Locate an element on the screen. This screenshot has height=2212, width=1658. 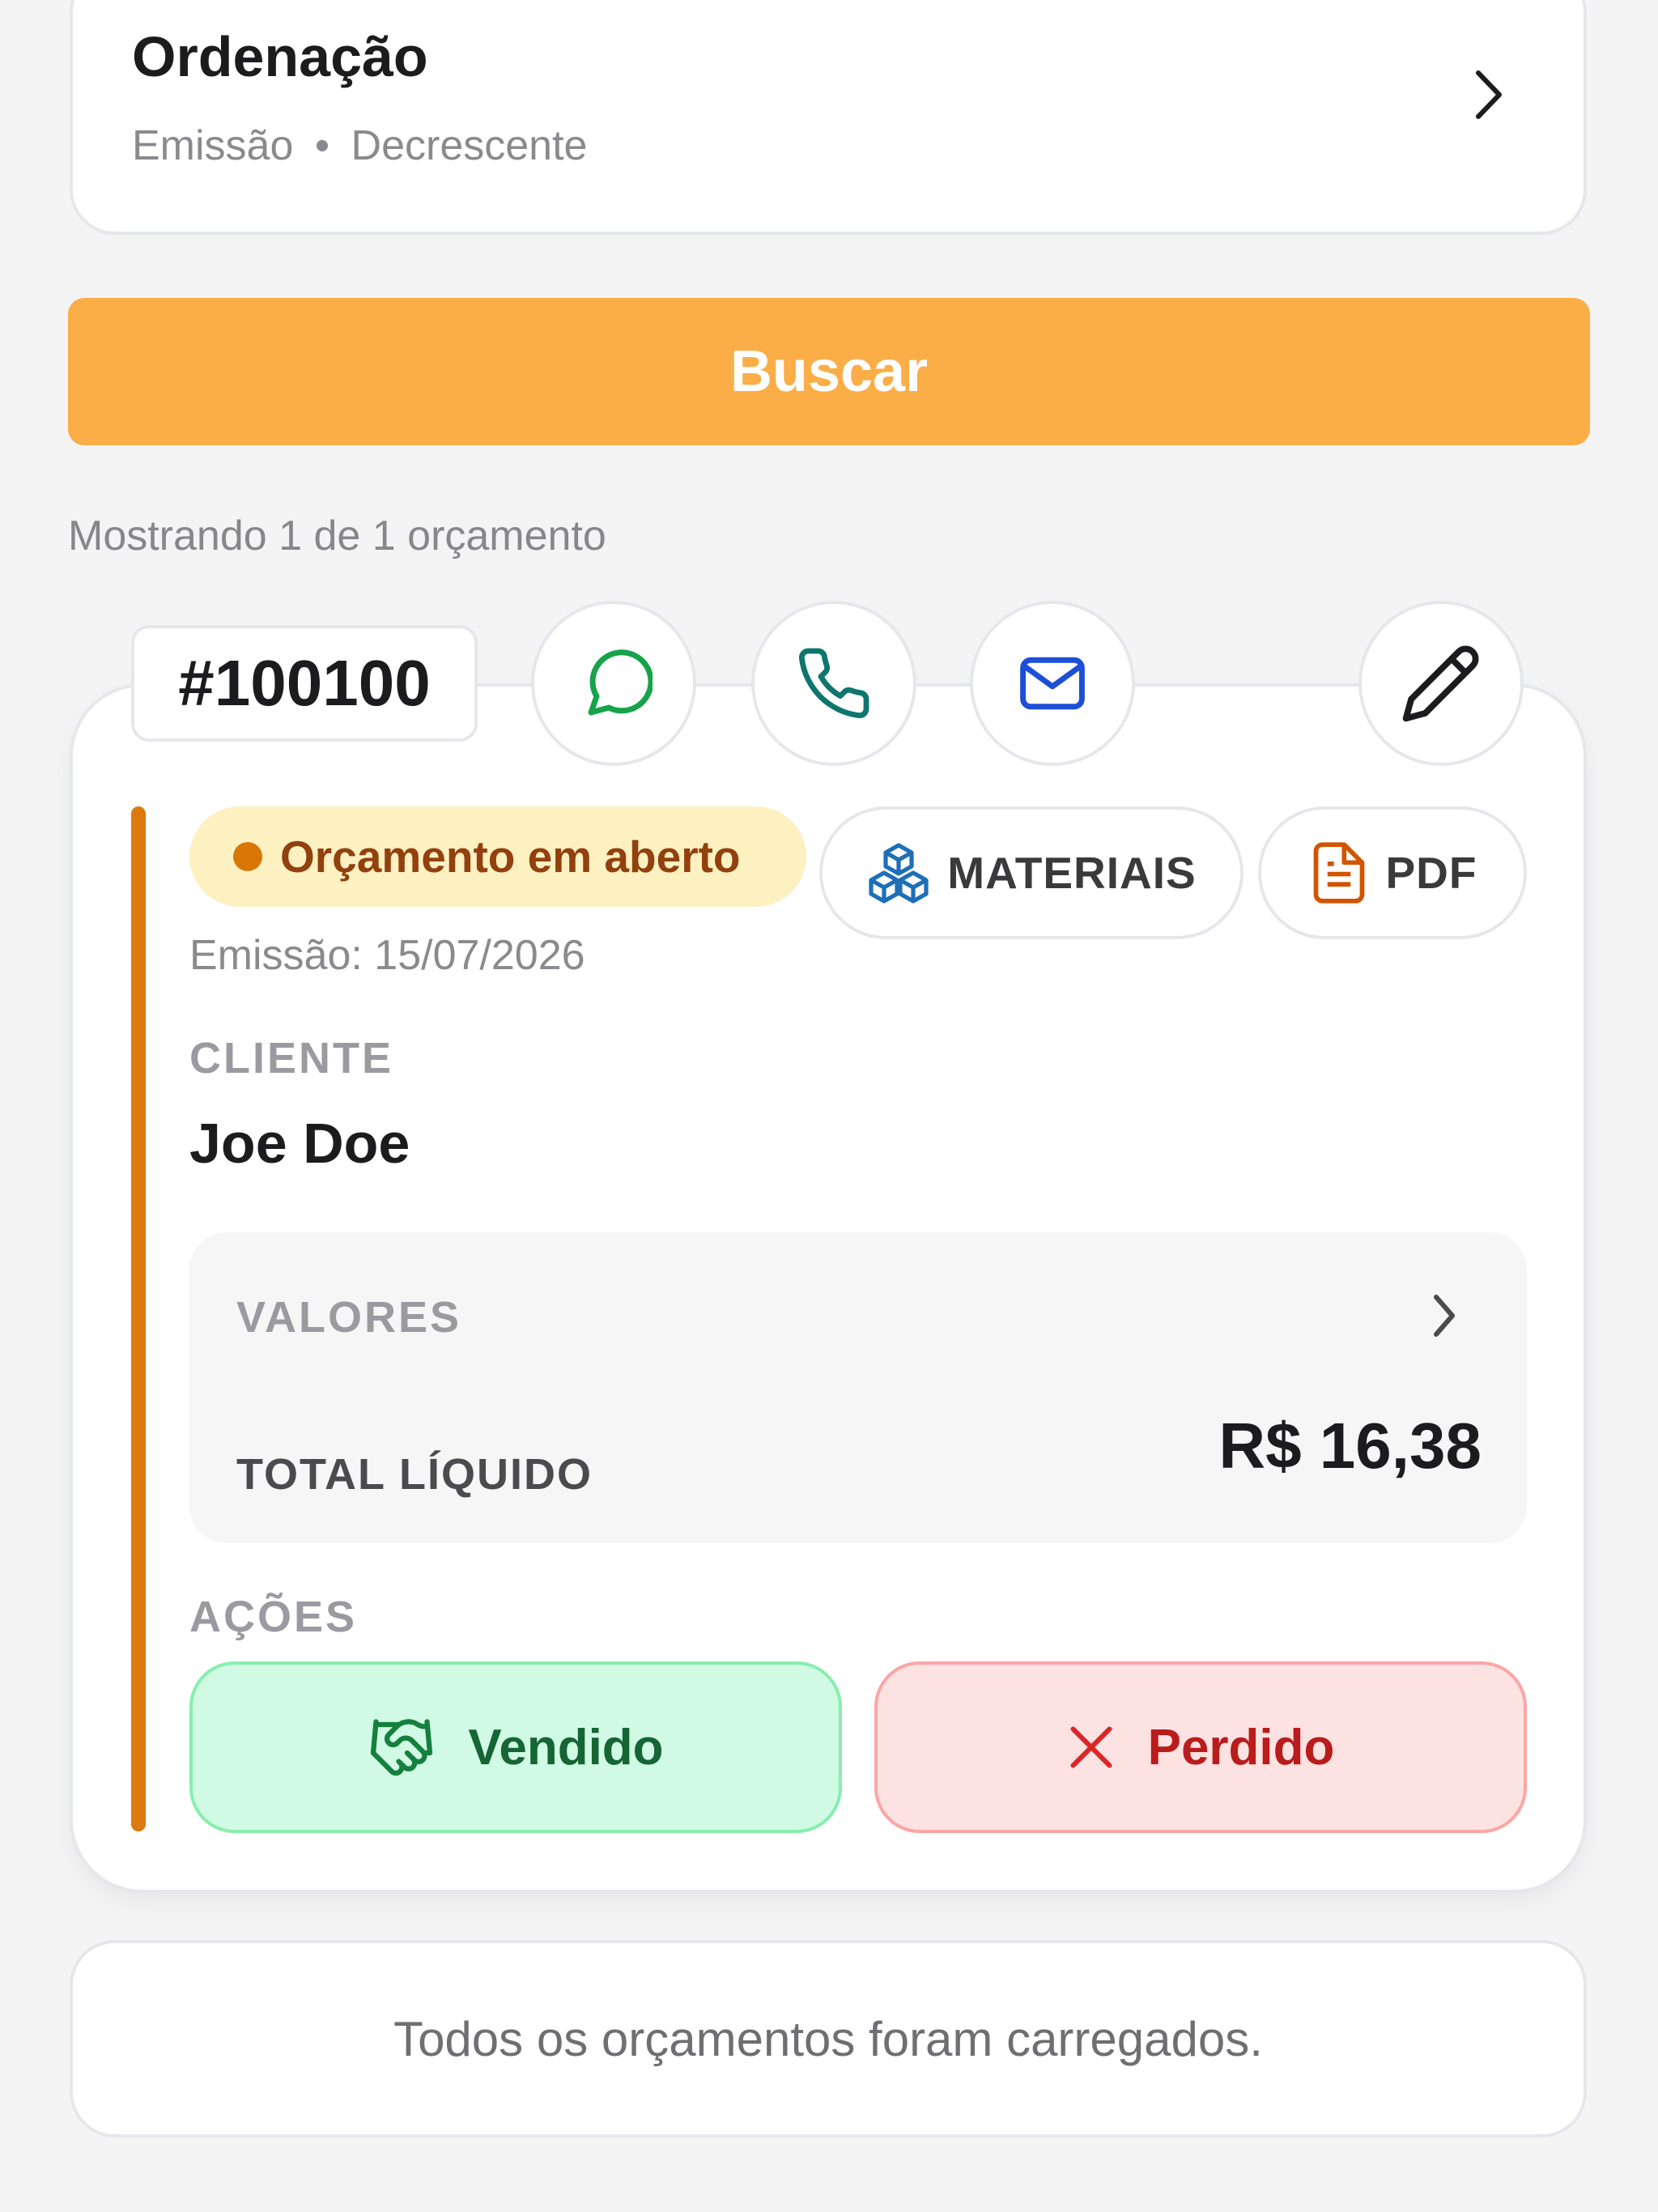
actions-section-label: AÇÕES is located at coordinates (273, 1617).